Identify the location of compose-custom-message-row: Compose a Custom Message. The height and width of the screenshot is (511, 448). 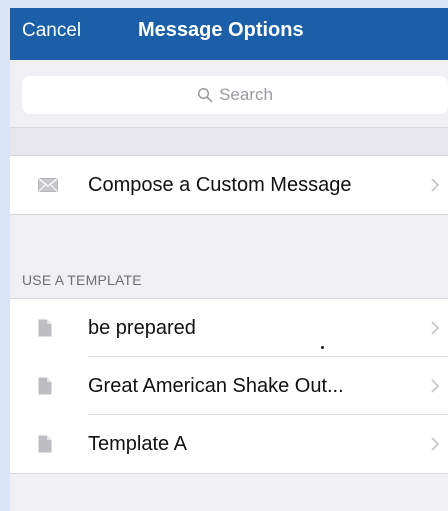
(229, 185).